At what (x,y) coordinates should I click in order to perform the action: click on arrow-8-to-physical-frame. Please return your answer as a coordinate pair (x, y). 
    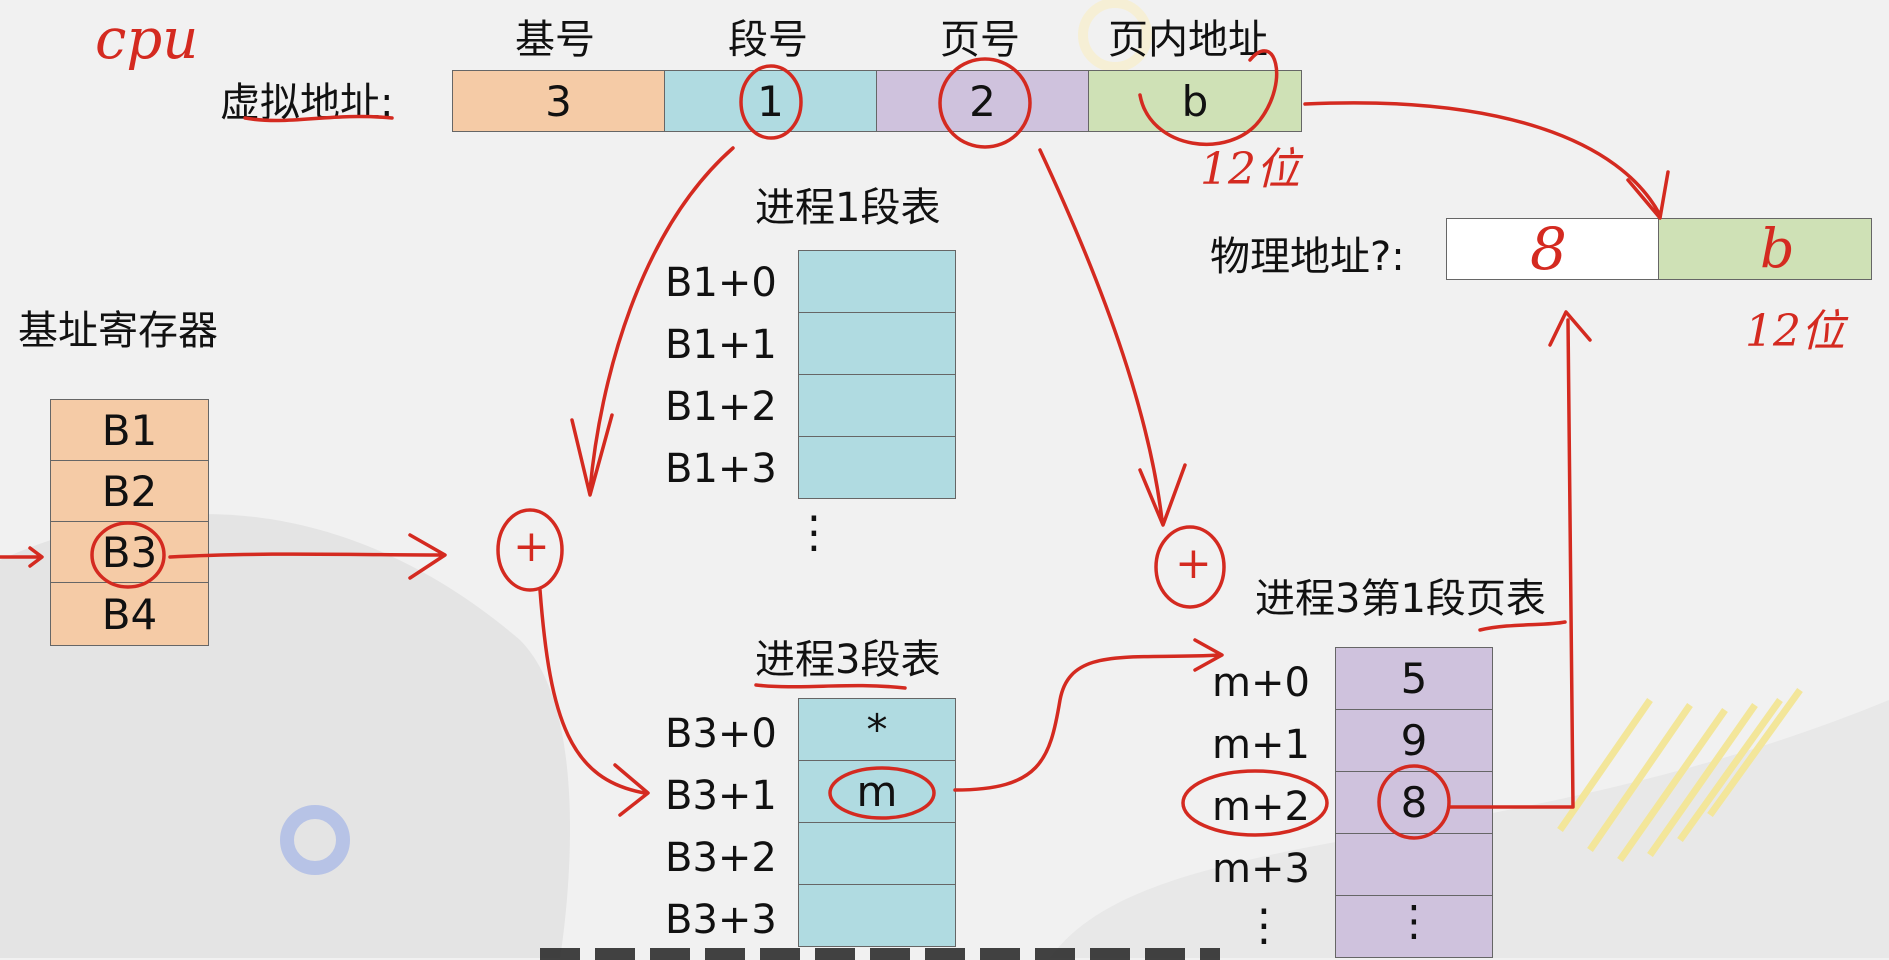
    Looking at the image, I should click on (1520, 559).